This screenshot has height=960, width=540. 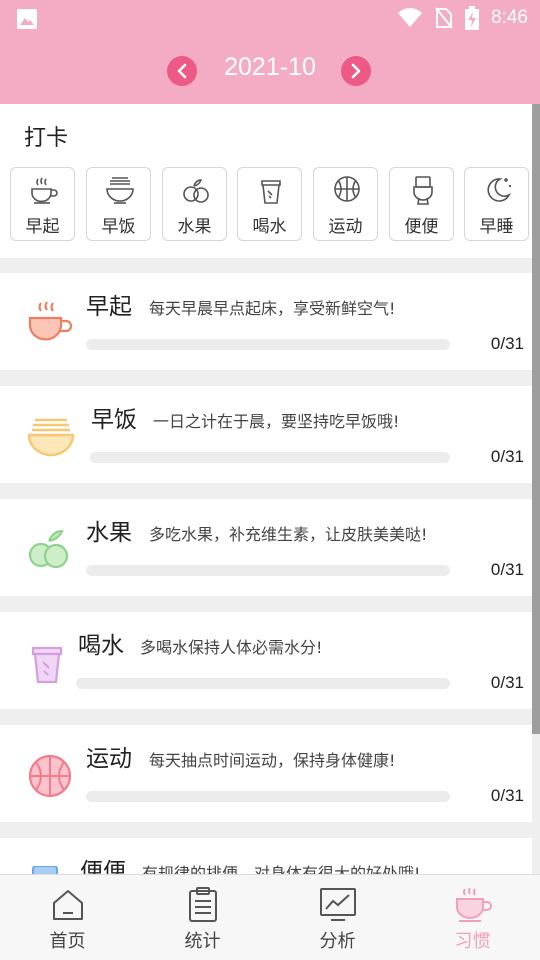 I want to click on battery-charging-icon, so click(x=472, y=18).